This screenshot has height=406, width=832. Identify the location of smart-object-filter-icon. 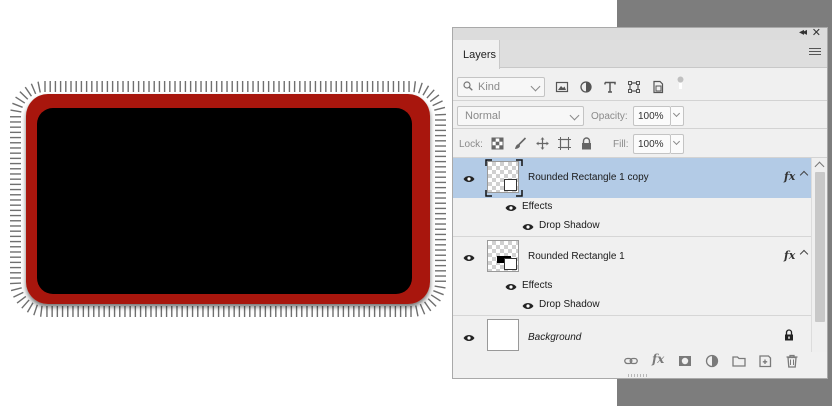
(658, 87).